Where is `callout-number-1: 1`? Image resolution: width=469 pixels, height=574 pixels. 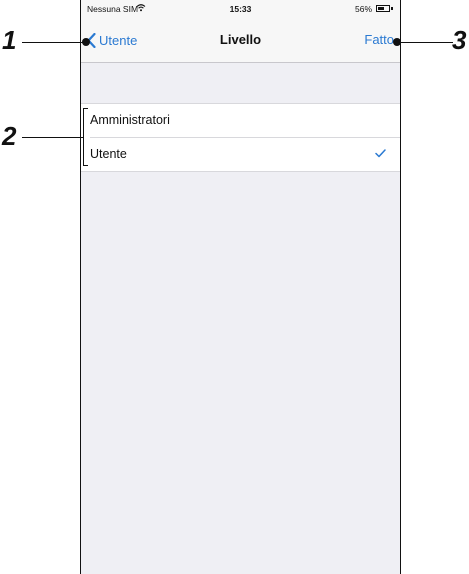 callout-number-1: 1 is located at coordinates (9, 40).